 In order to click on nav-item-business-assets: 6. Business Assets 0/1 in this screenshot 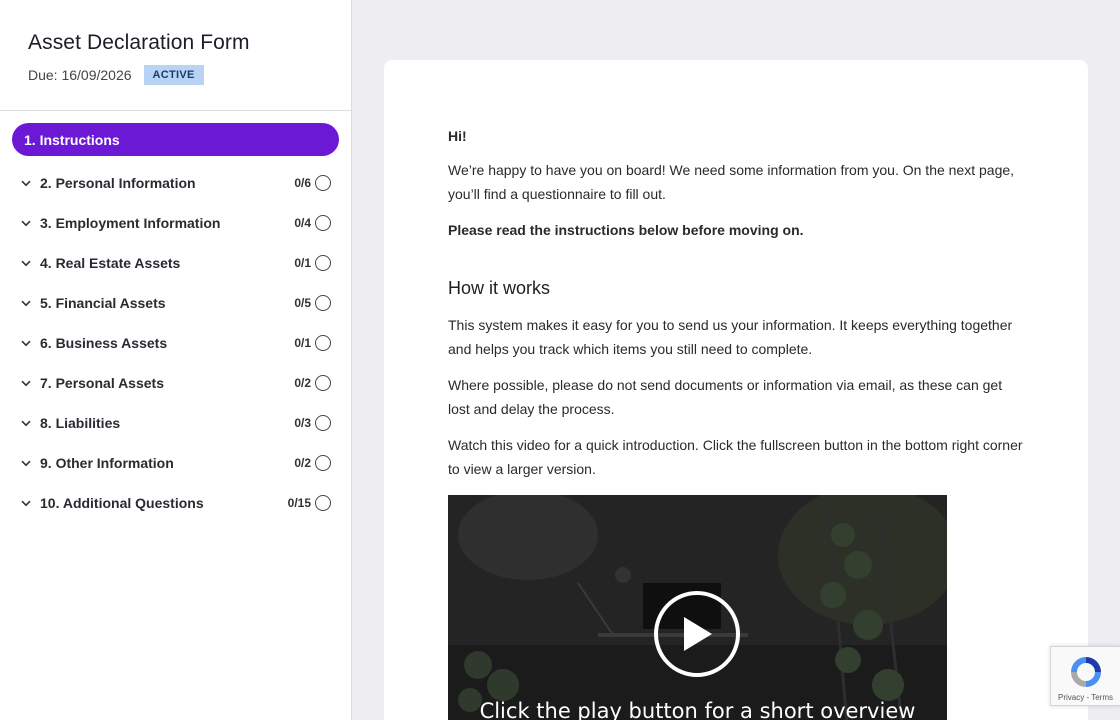, I will do `click(175, 343)`.